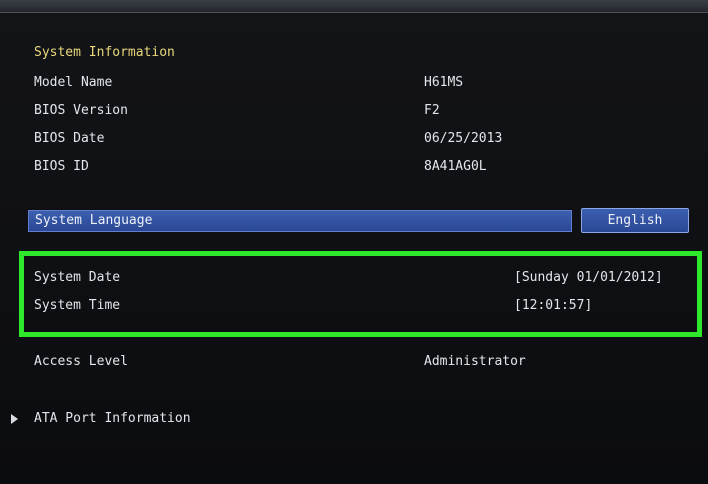 This screenshot has height=484, width=708. What do you see at coordinates (354, 6) in the screenshot?
I see `top-bar` at bounding box center [354, 6].